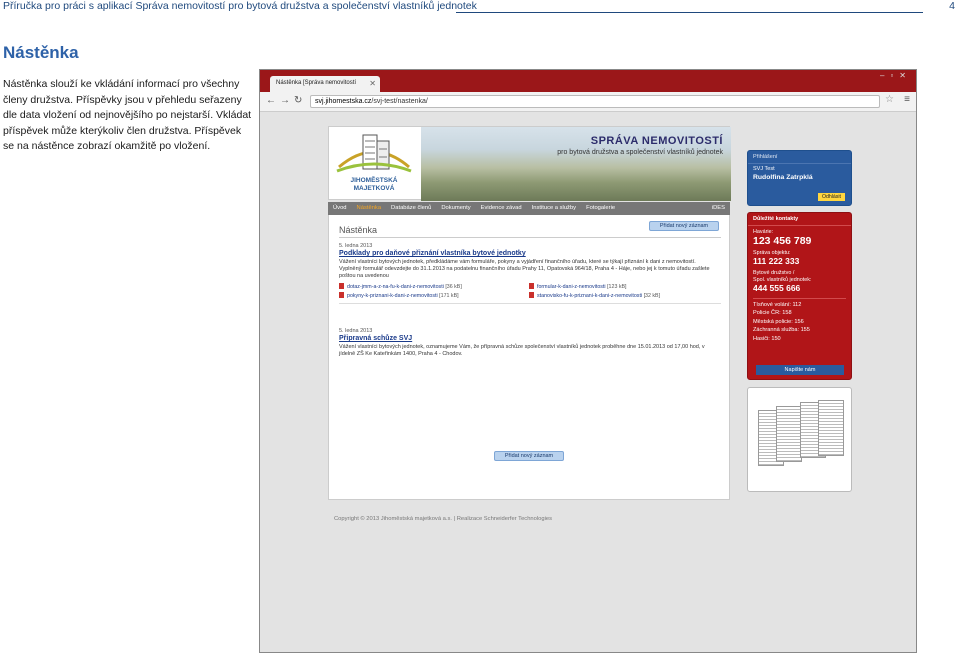  Describe the element at coordinates (907, 99) in the screenshot. I see `menu-icon: ≡` at that location.